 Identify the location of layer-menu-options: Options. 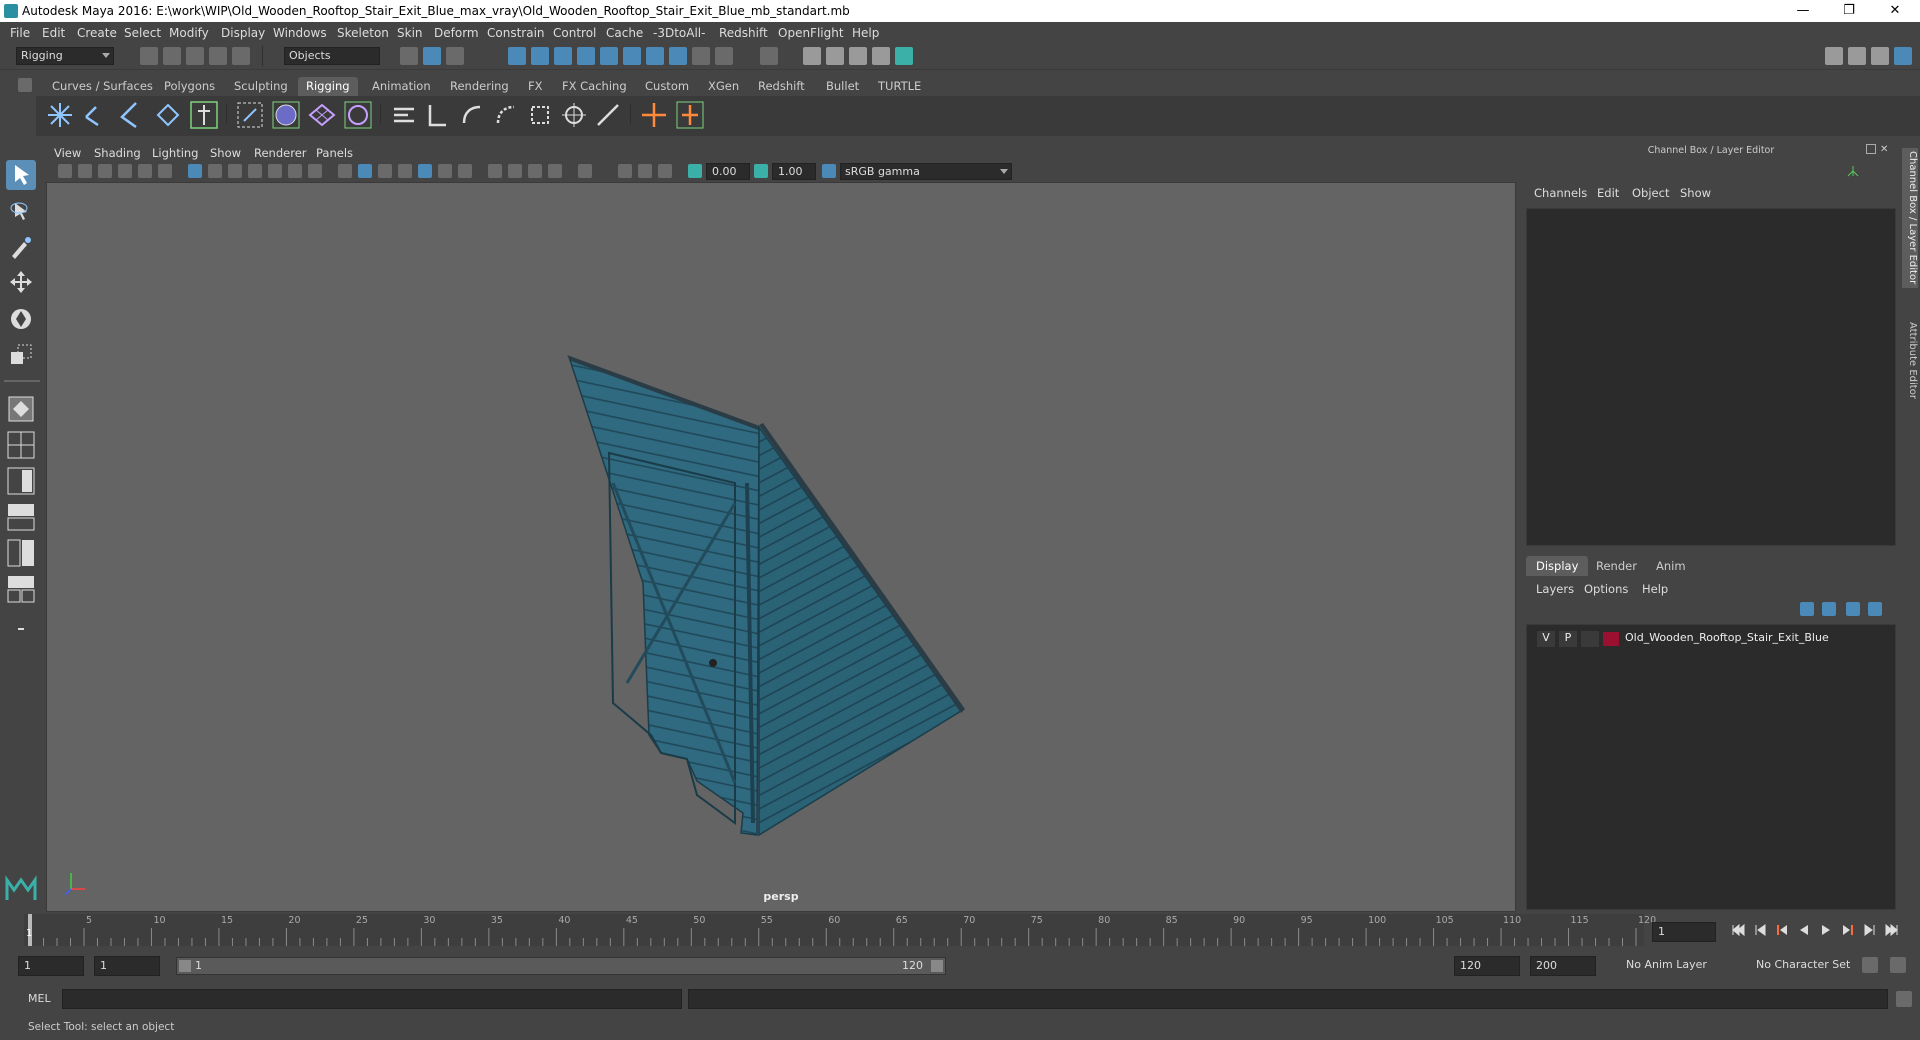
(1606, 589).